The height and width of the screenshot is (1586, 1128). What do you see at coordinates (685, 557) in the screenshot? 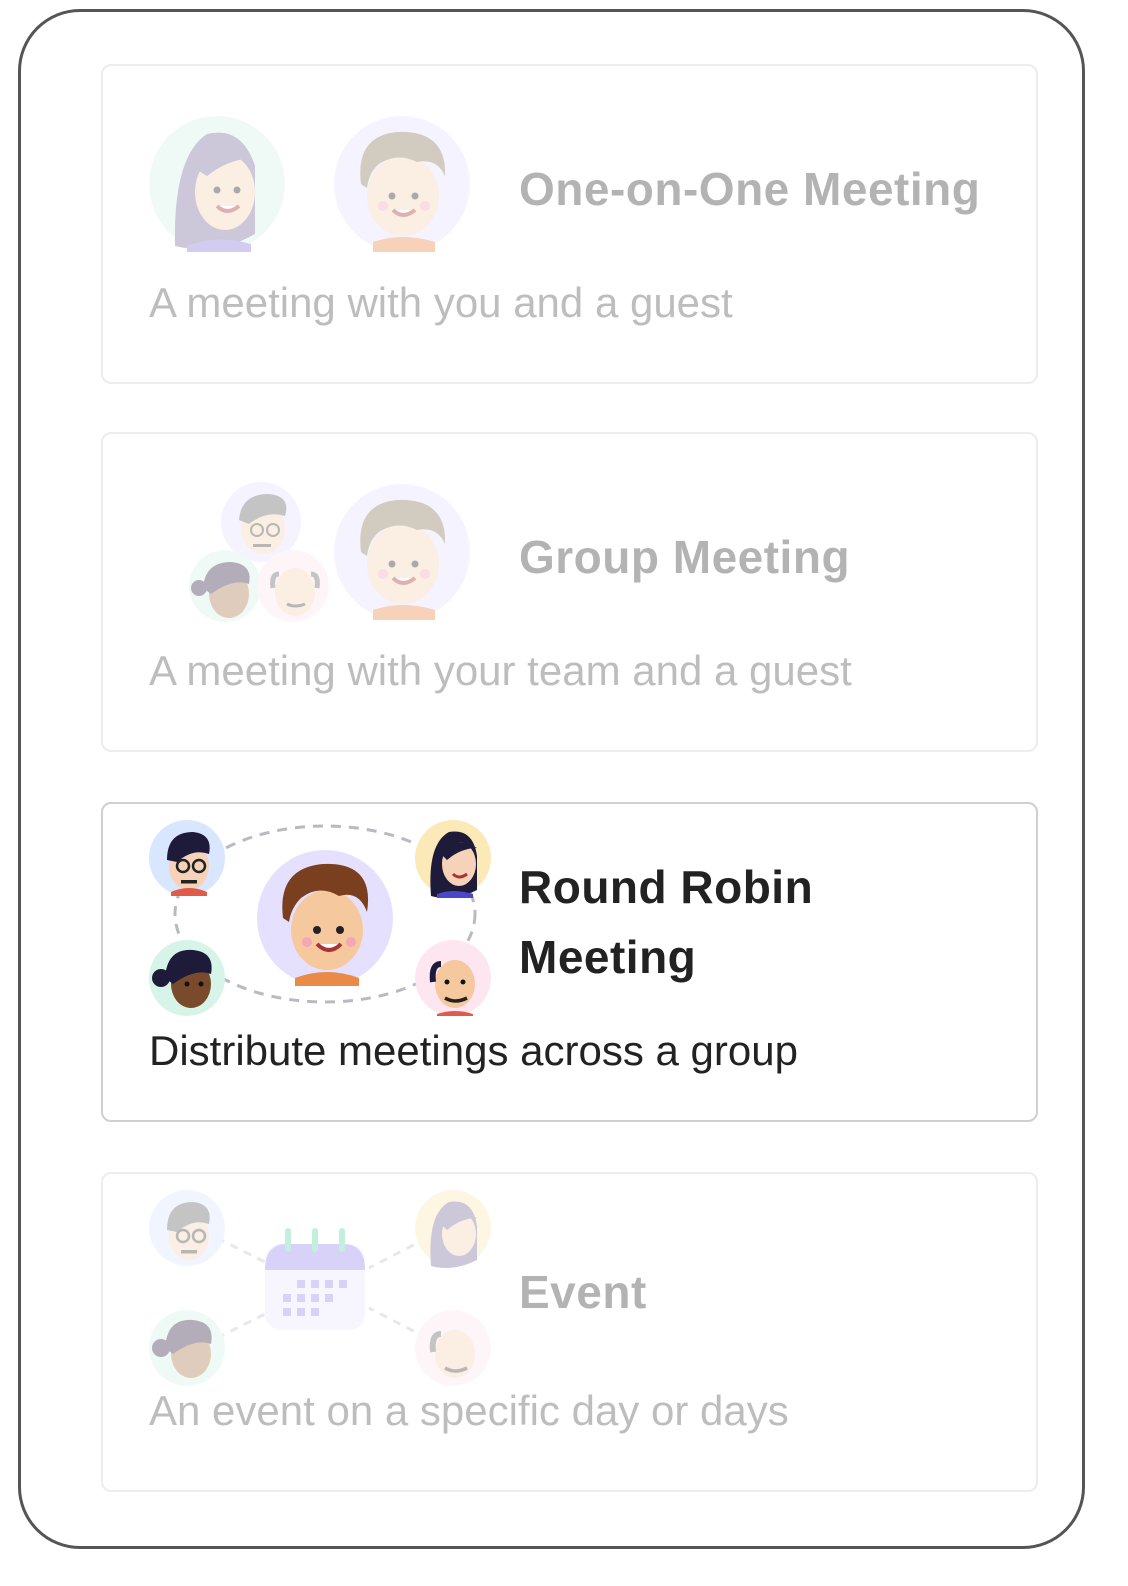
I see `option-title: Group Meeting` at bounding box center [685, 557].